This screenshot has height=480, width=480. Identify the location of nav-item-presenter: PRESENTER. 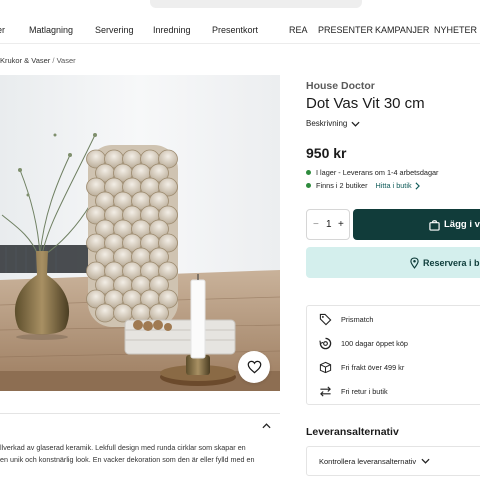
(345, 30).